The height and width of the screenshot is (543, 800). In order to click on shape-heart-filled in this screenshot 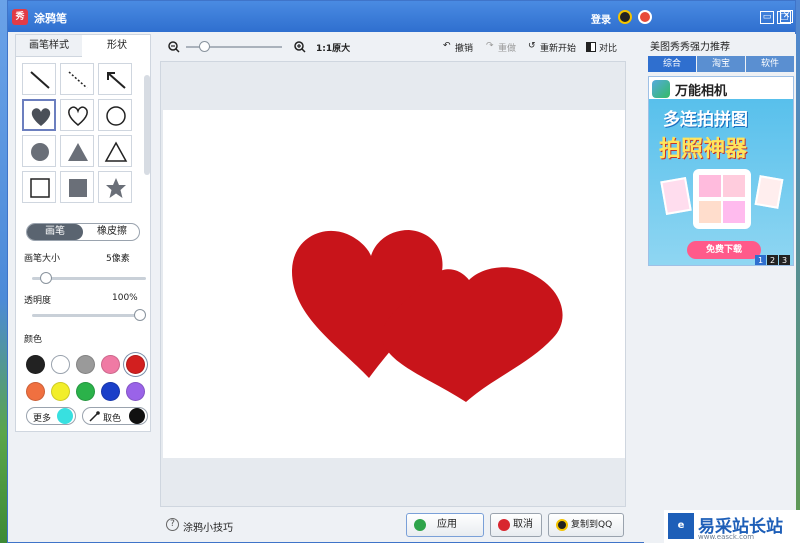, I will do `click(39, 115)`.